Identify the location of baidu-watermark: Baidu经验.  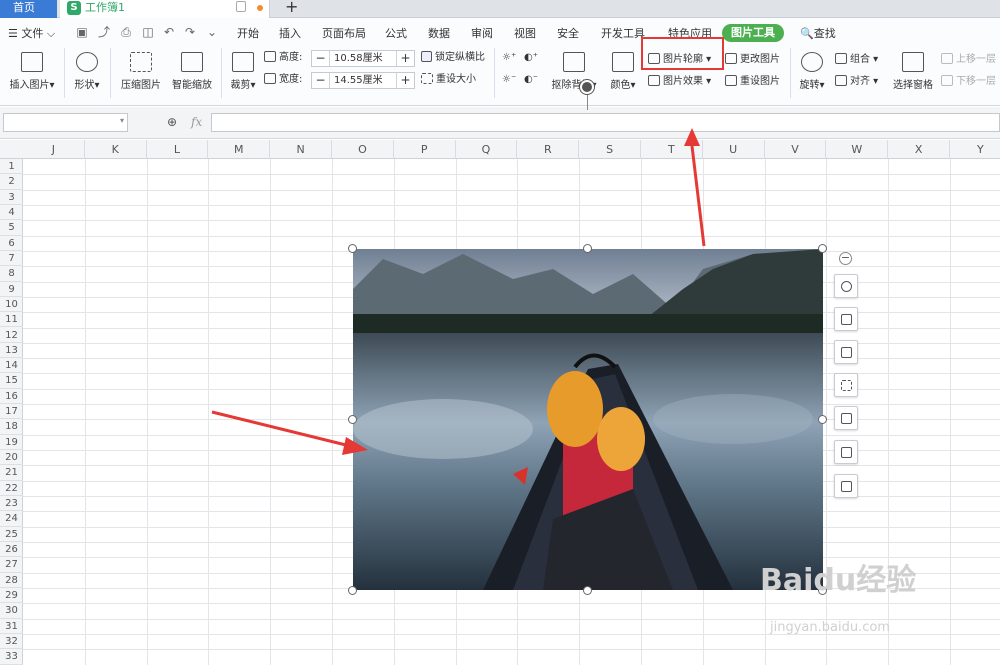
(838, 580).